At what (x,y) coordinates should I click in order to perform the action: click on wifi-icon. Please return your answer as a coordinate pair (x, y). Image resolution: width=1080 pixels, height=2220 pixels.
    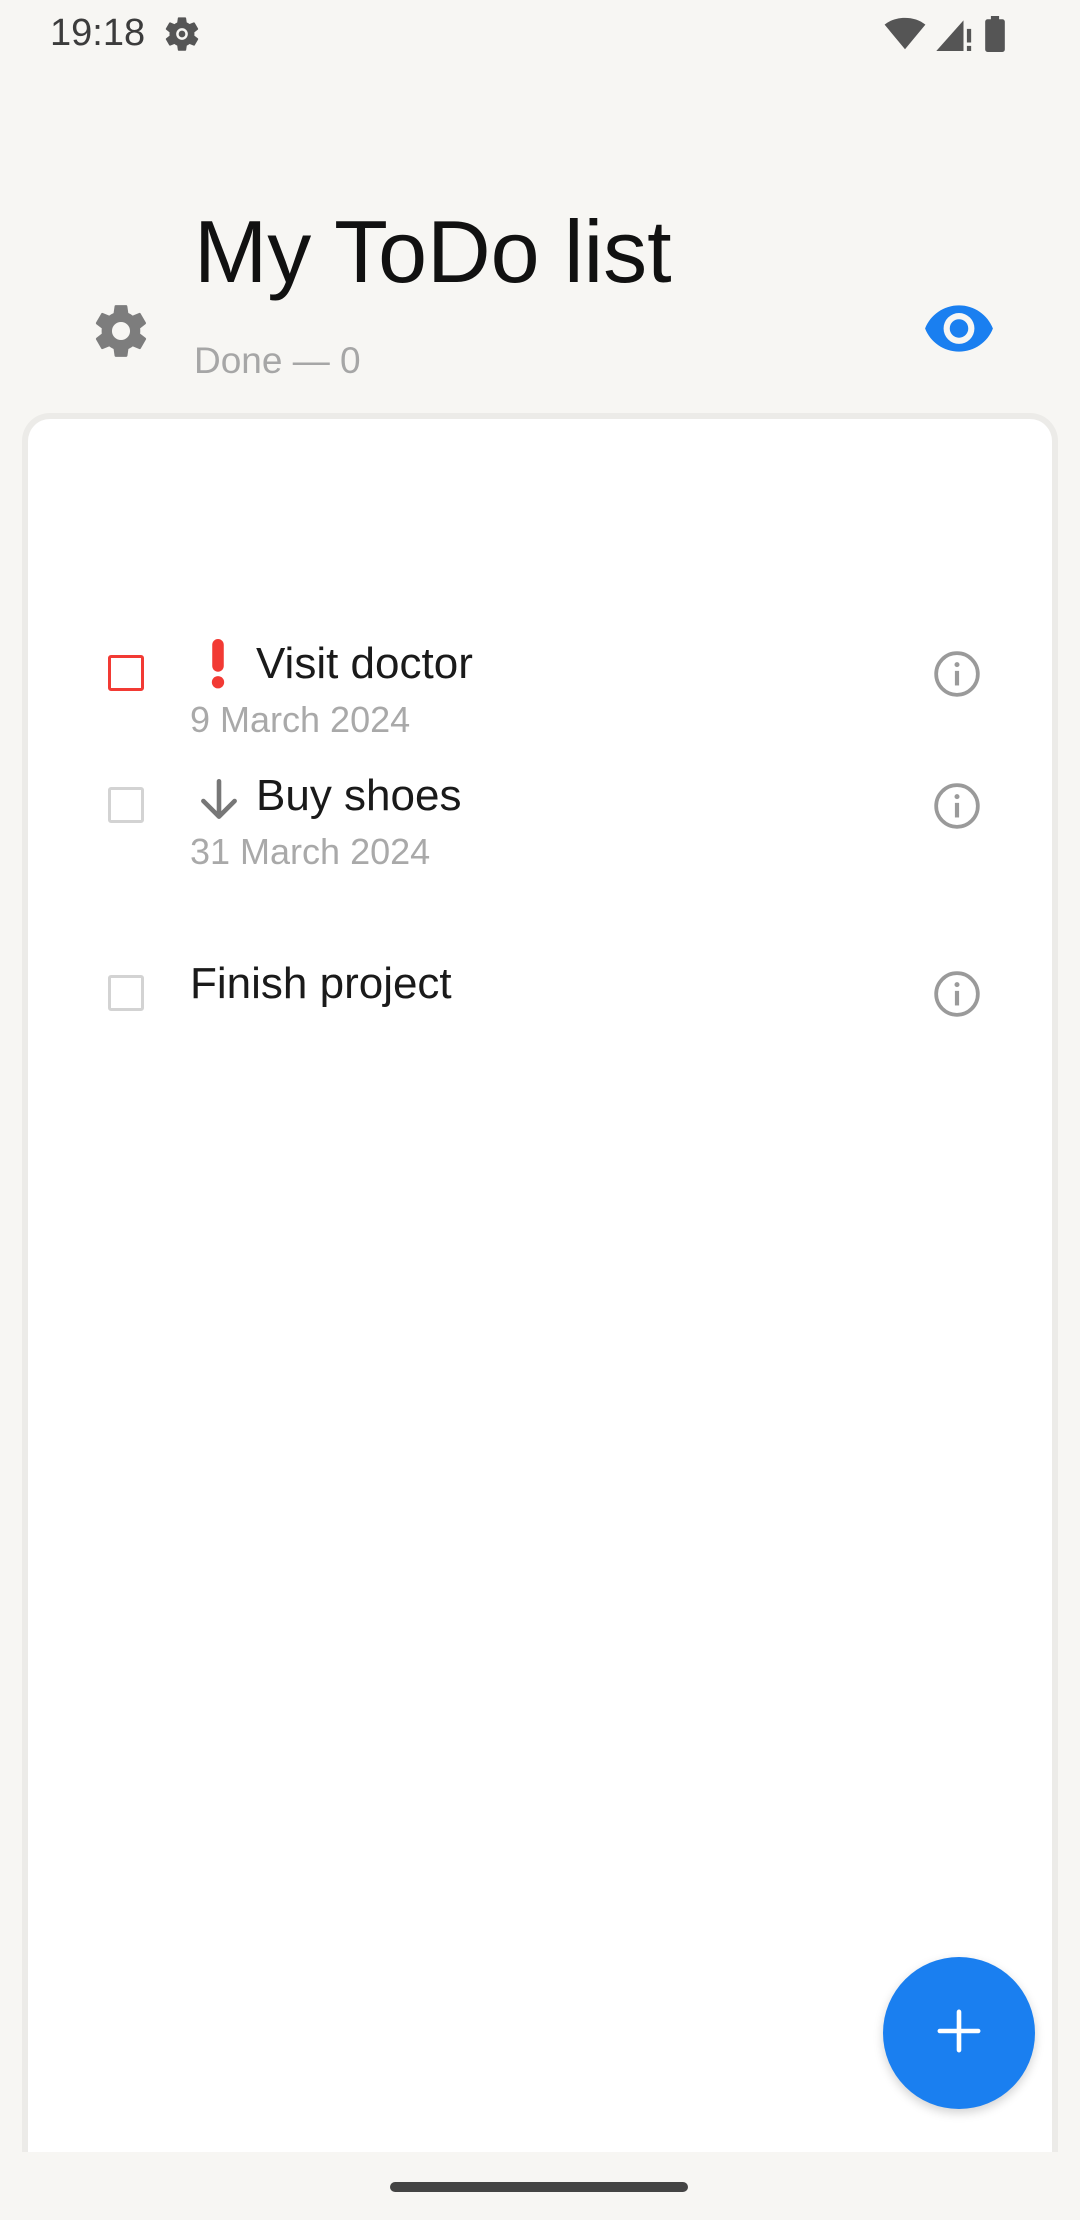
    Looking at the image, I should click on (905, 34).